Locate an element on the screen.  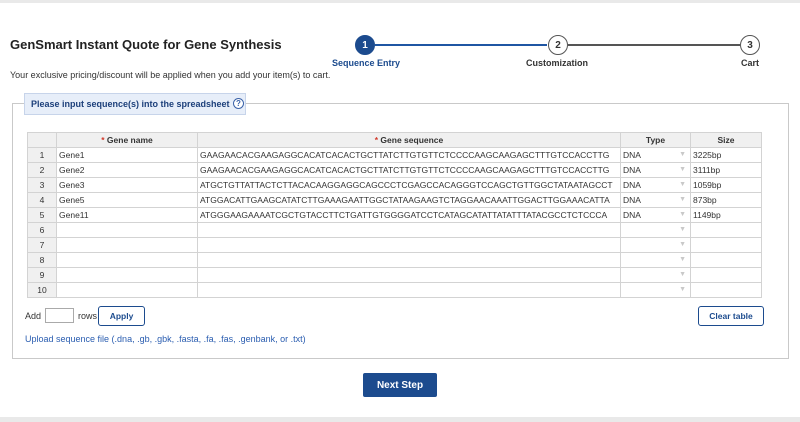
table-row: 9 ▼ is located at coordinates (394, 275).